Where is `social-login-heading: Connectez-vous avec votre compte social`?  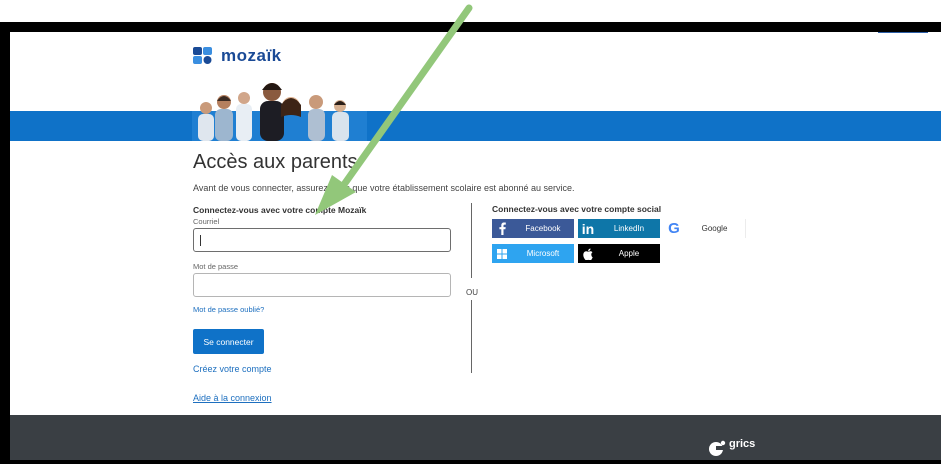
social-login-heading: Connectez-vous avec votre compte social is located at coordinates (577, 209).